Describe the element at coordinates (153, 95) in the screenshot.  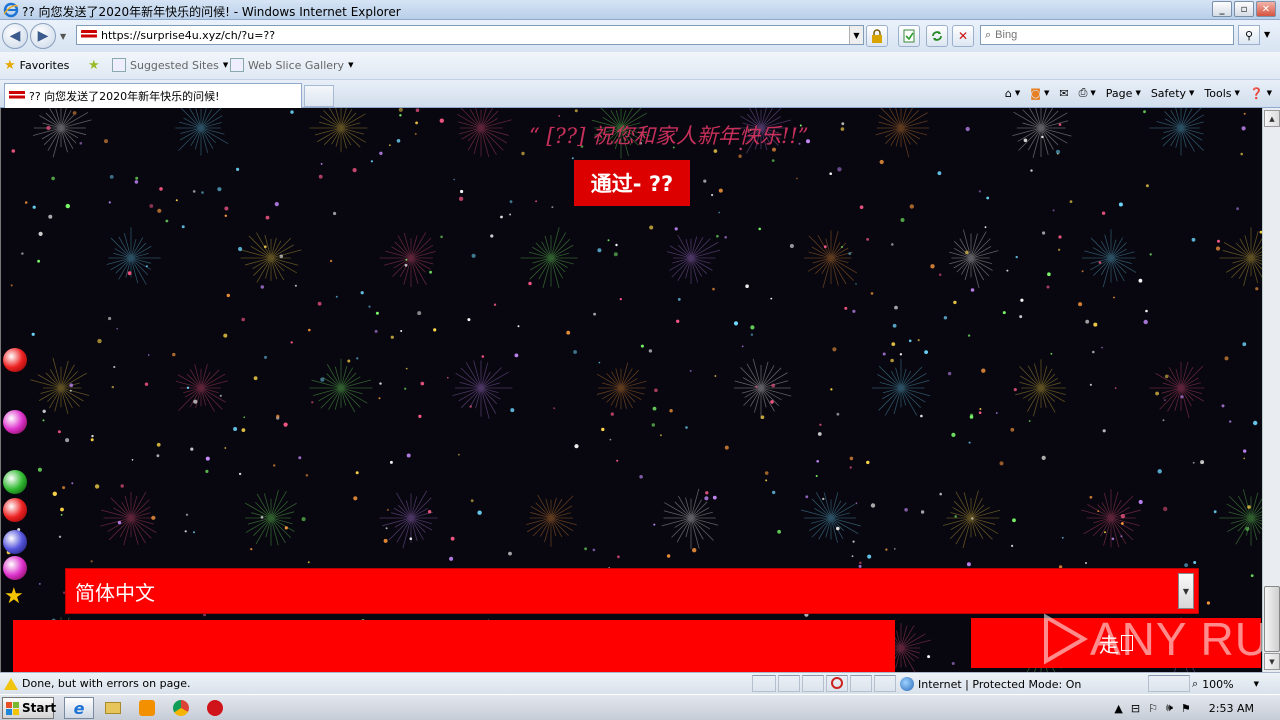
I see `tab-active: ?? 向您发送了2020年新年快乐的问候!` at that location.